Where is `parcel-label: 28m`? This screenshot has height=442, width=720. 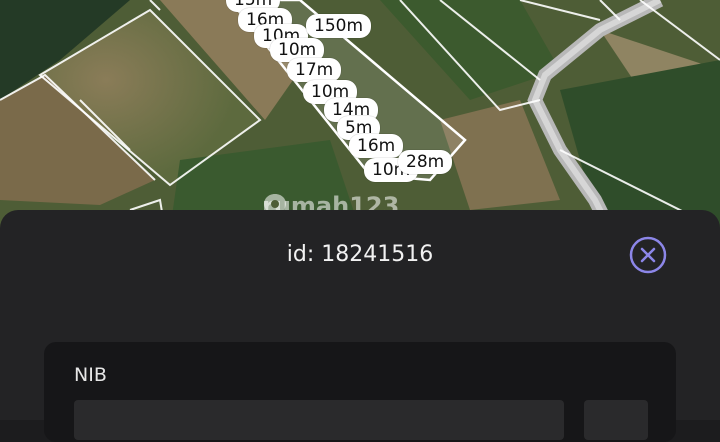
parcel-label: 28m is located at coordinates (425, 162).